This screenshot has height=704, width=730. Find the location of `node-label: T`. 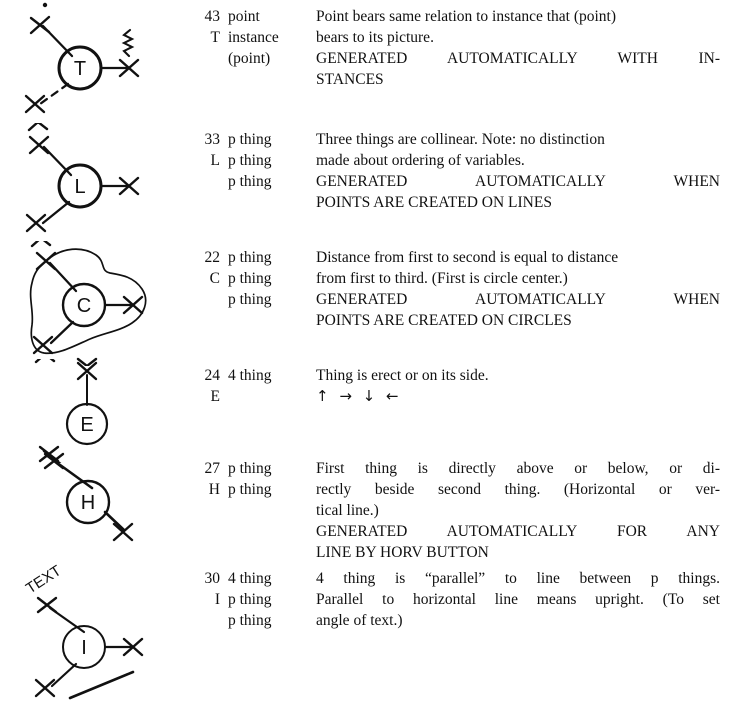

node-label: T is located at coordinates (80, 69).